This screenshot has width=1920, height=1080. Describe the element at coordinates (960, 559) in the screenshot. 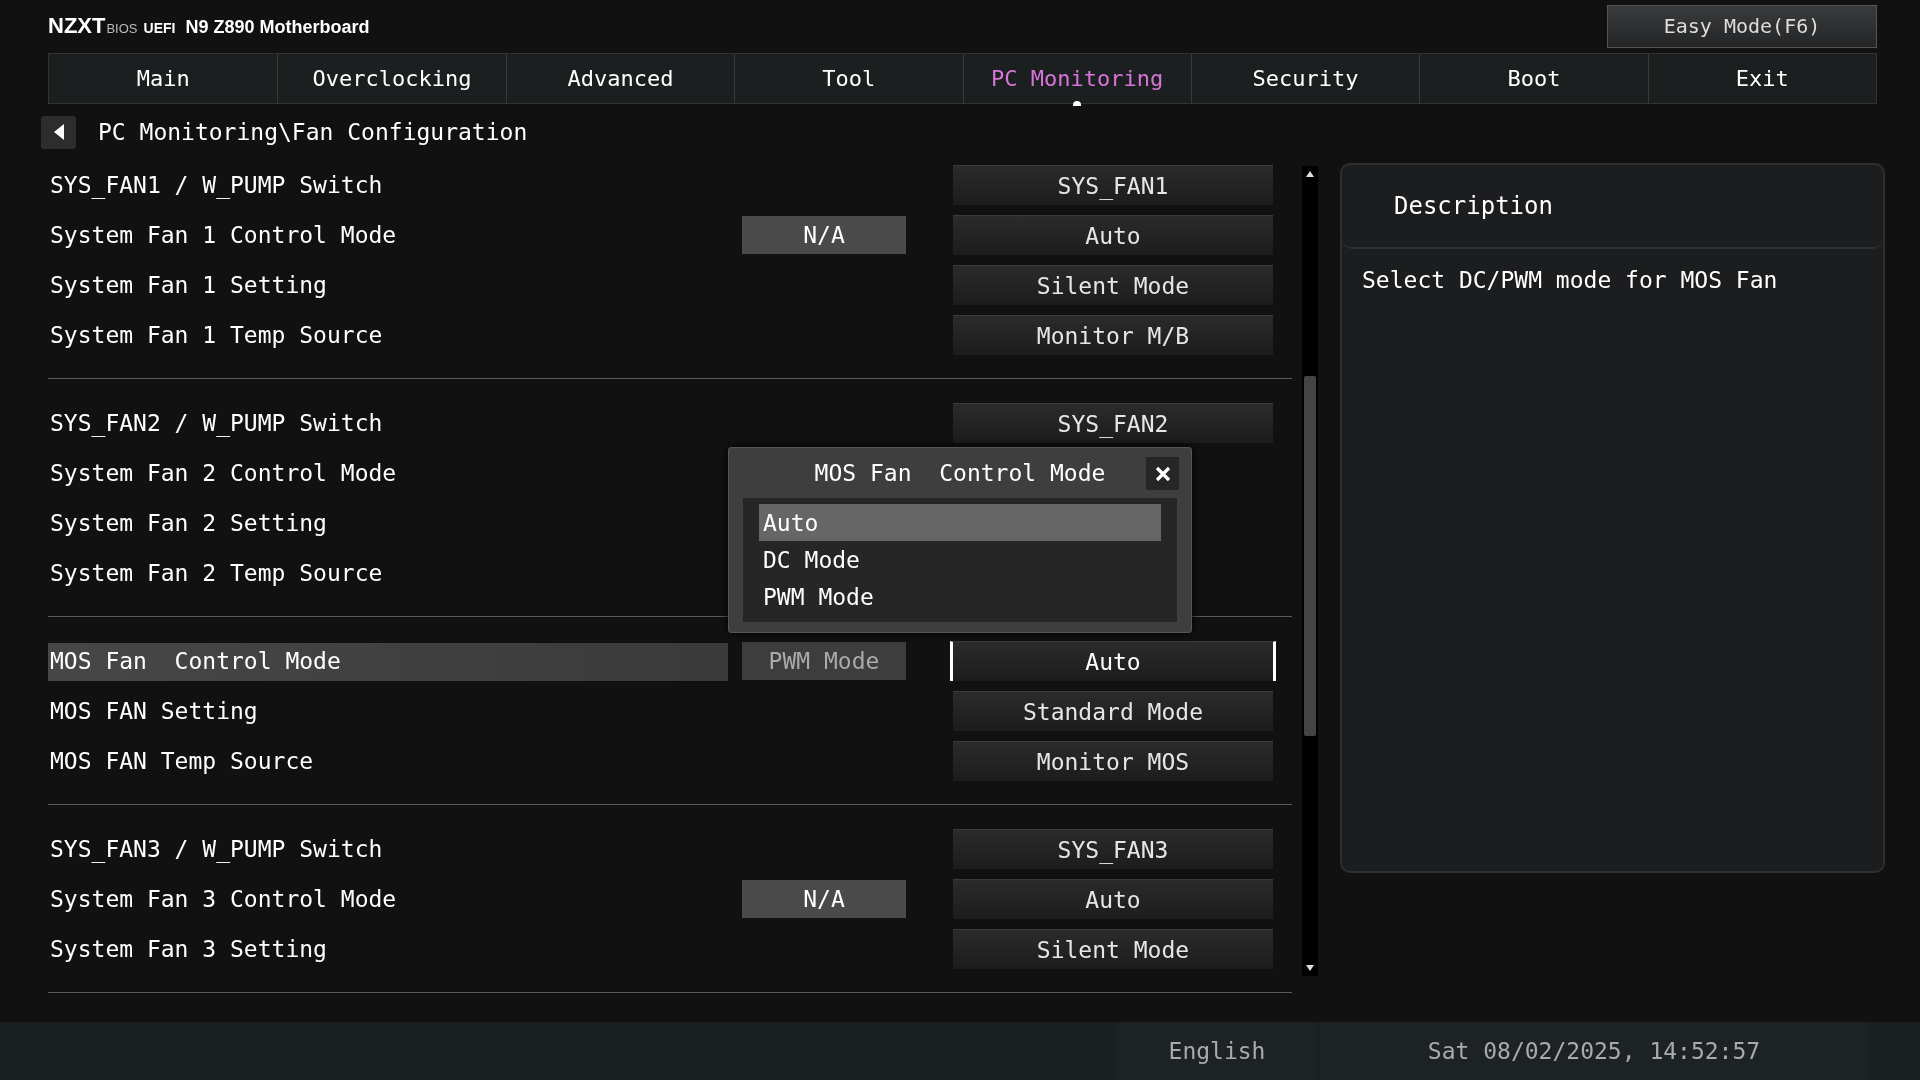

I see `popup-option: DC Mode` at that location.